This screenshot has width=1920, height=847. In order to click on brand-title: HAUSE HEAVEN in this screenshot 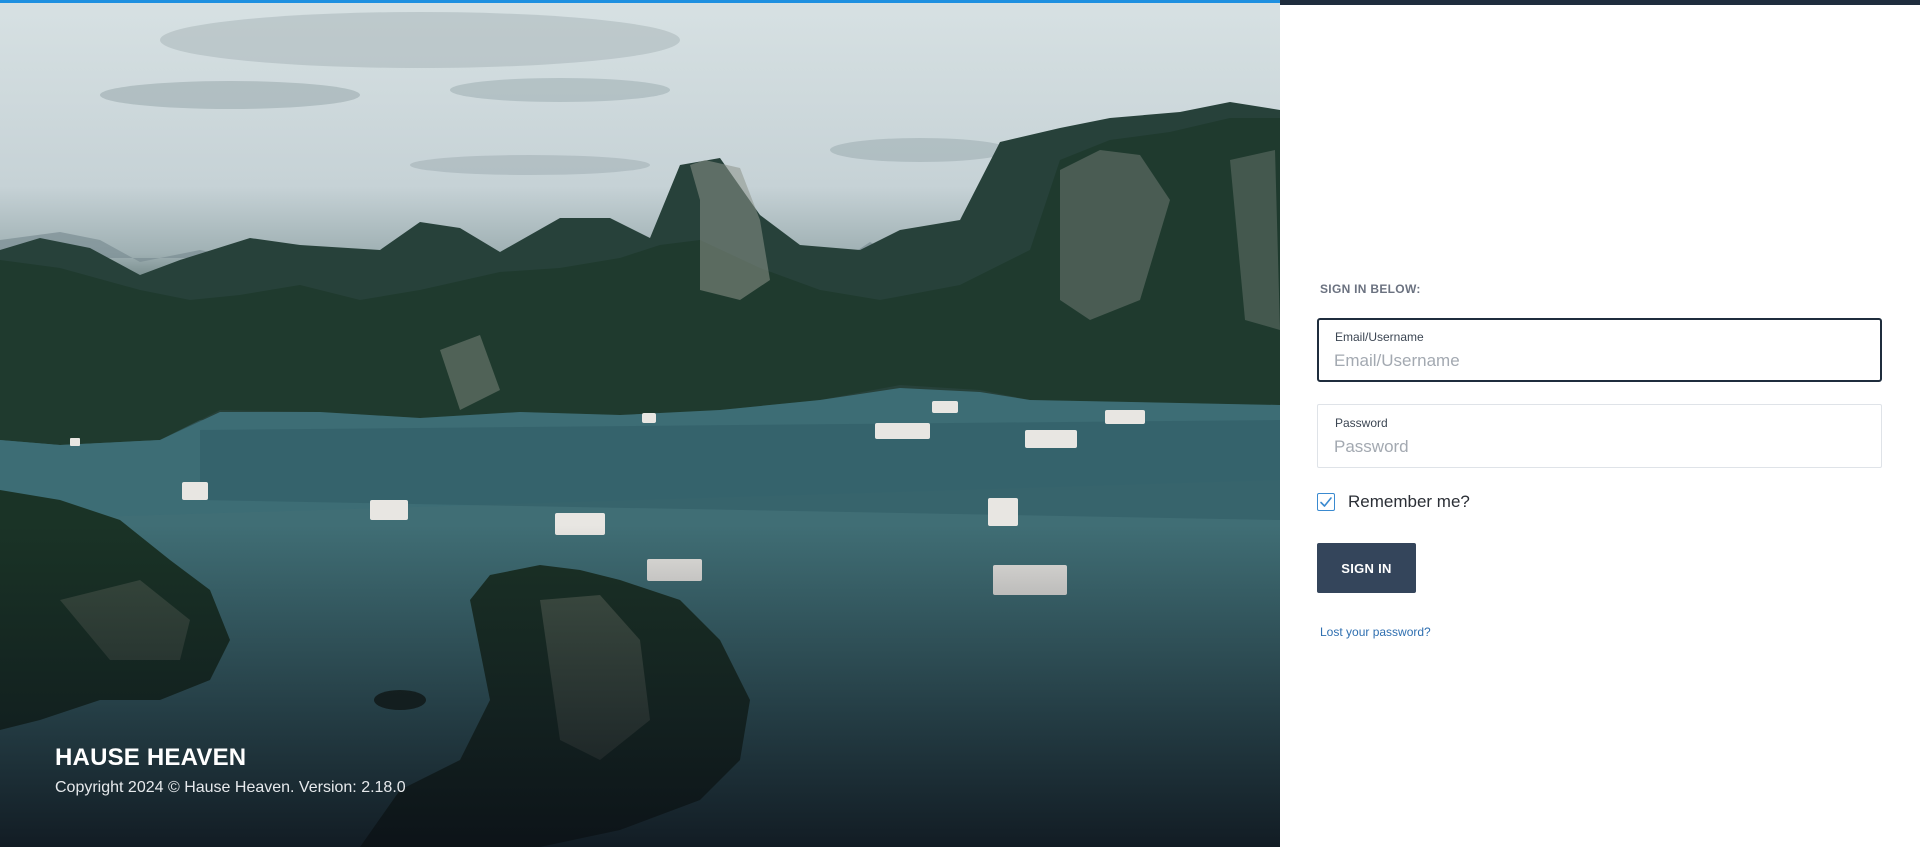, I will do `click(151, 757)`.